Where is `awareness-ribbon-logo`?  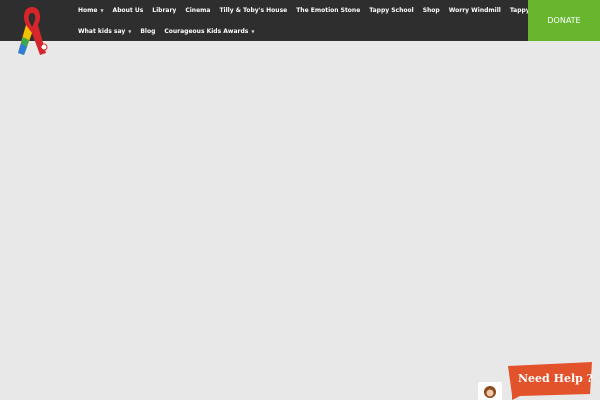
awareness-ribbon-logo is located at coordinates (32, 32).